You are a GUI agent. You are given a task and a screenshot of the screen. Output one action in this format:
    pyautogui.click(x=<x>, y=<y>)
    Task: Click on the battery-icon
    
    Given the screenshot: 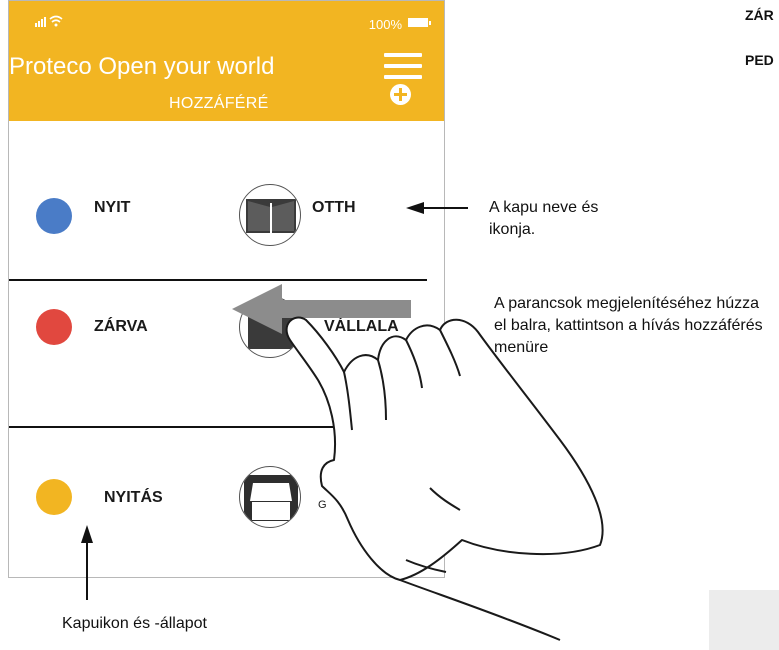 What is the action you would take?
    pyautogui.click(x=419, y=22)
    